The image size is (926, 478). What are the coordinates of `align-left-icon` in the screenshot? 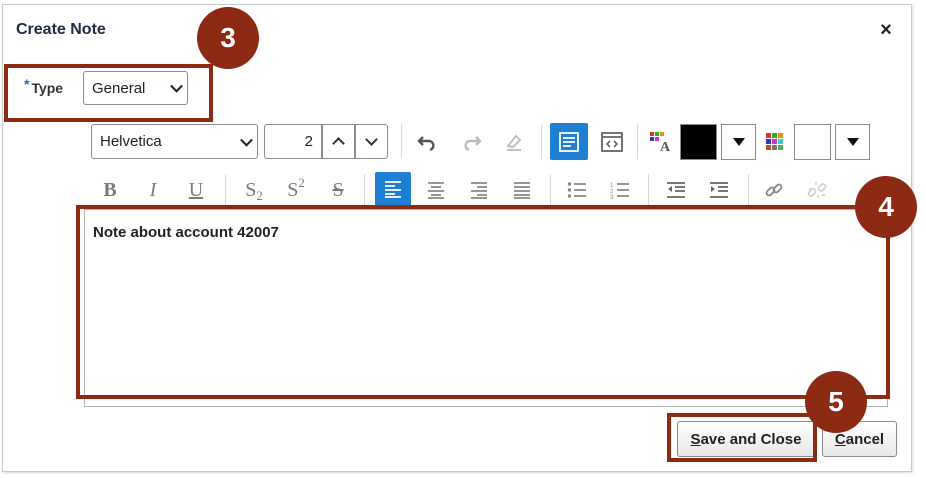 It's located at (393, 189).